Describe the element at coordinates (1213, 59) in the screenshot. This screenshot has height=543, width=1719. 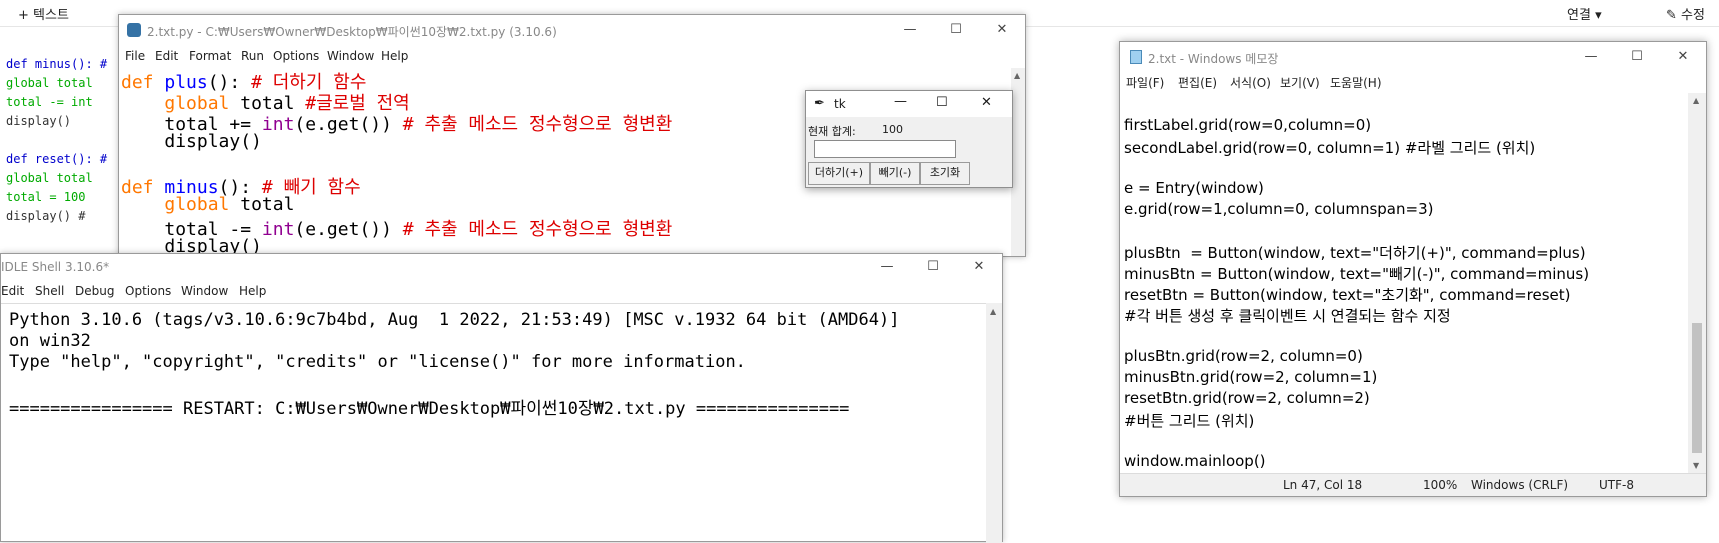
I see `window-title: 2.txt - Windows 메모장` at that location.